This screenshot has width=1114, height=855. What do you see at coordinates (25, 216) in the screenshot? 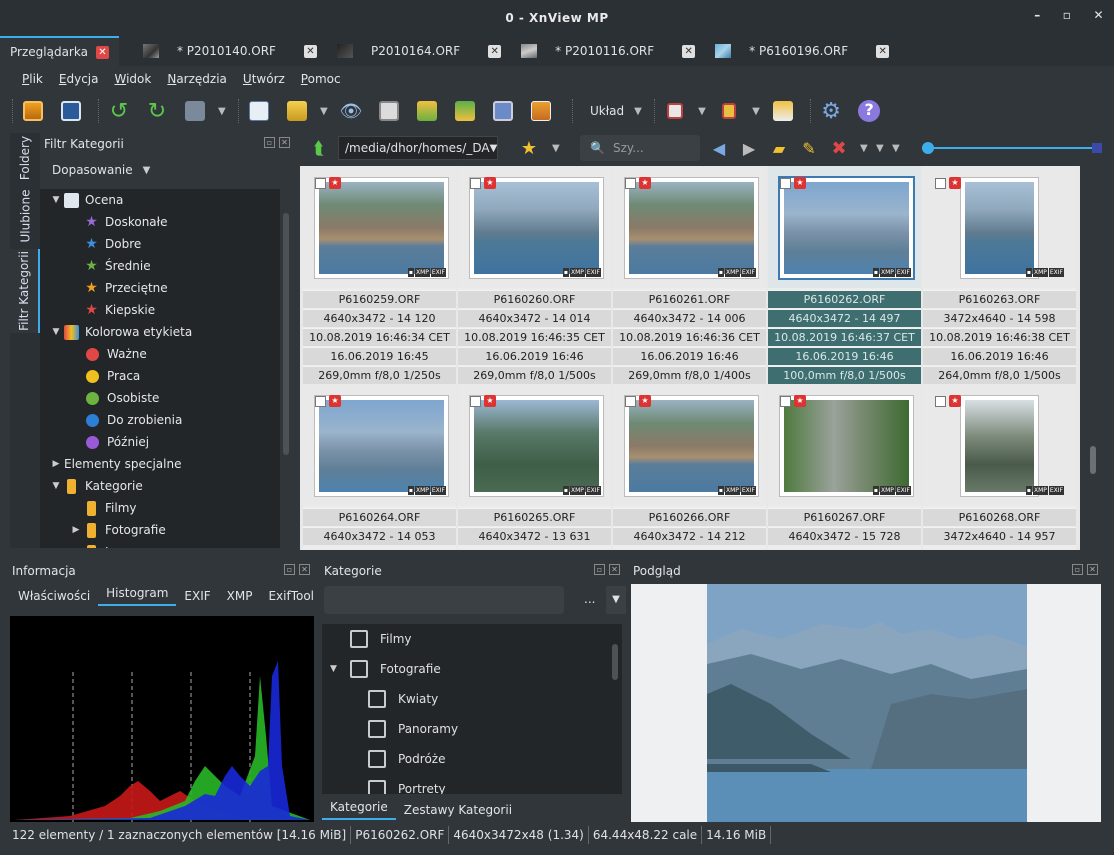
I see `side-tab-favorites: Ulubione` at bounding box center [25, 216].